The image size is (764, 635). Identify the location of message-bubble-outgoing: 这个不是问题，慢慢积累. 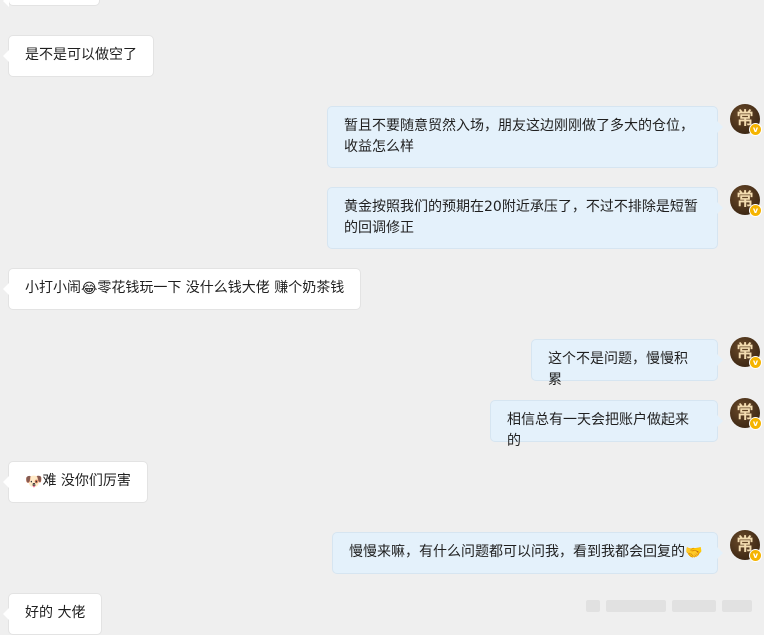
(627, 363).